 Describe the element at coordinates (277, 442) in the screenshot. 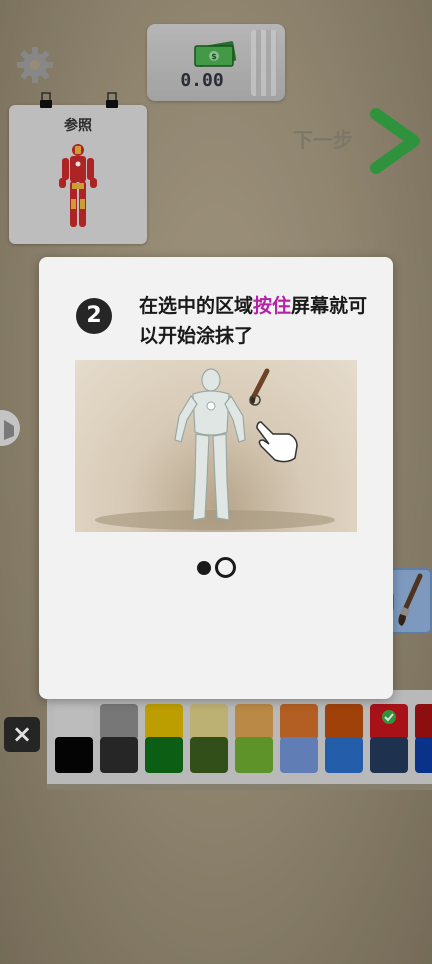

I see `hand-pointer-icon` at that location.